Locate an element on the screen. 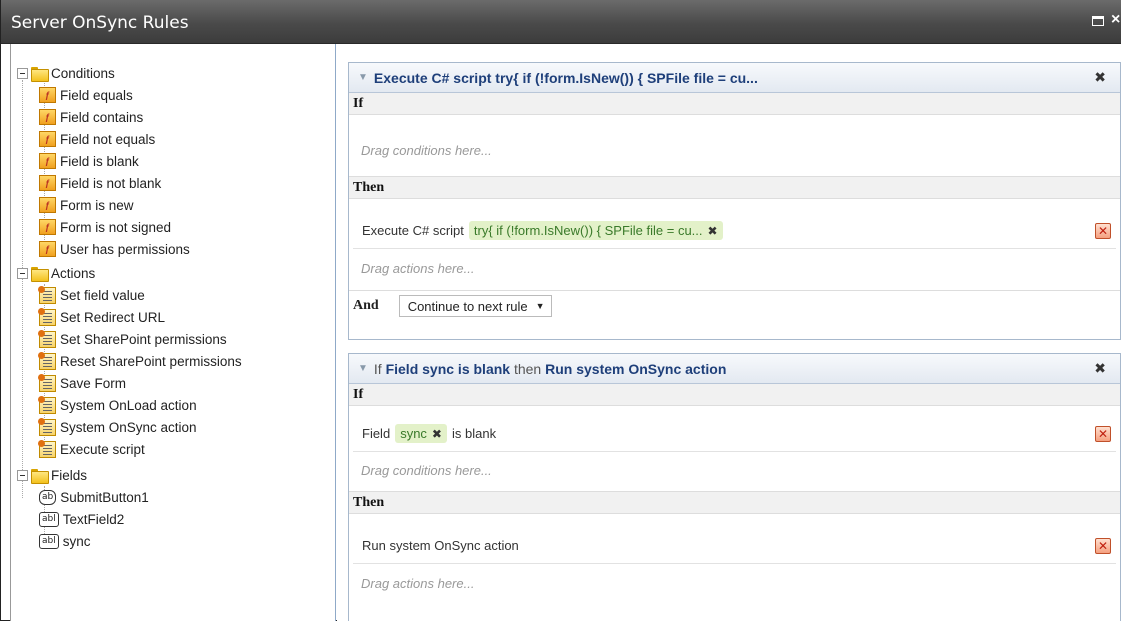  tree-item-system-onload-action: System OnLoad action is located at coordinates (117, 405).